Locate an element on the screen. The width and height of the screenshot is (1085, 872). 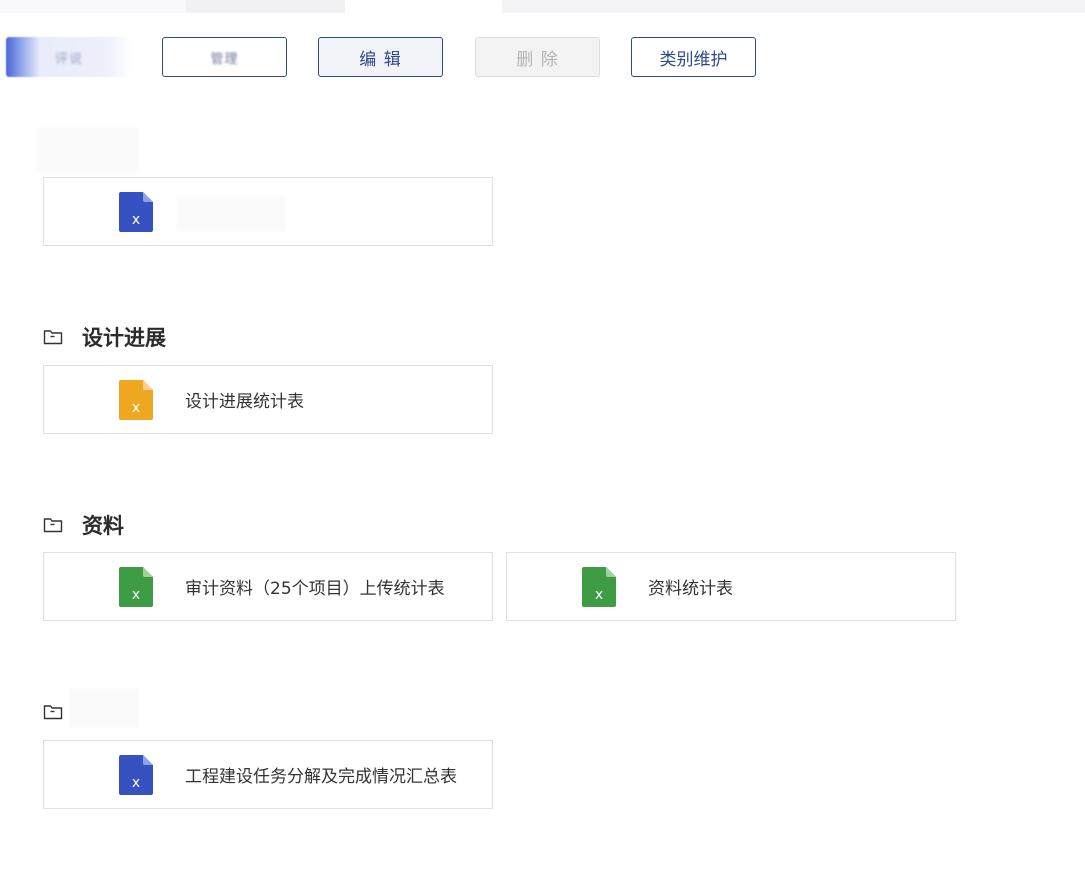
blurred-file-name is located at coordinates (231, 214).